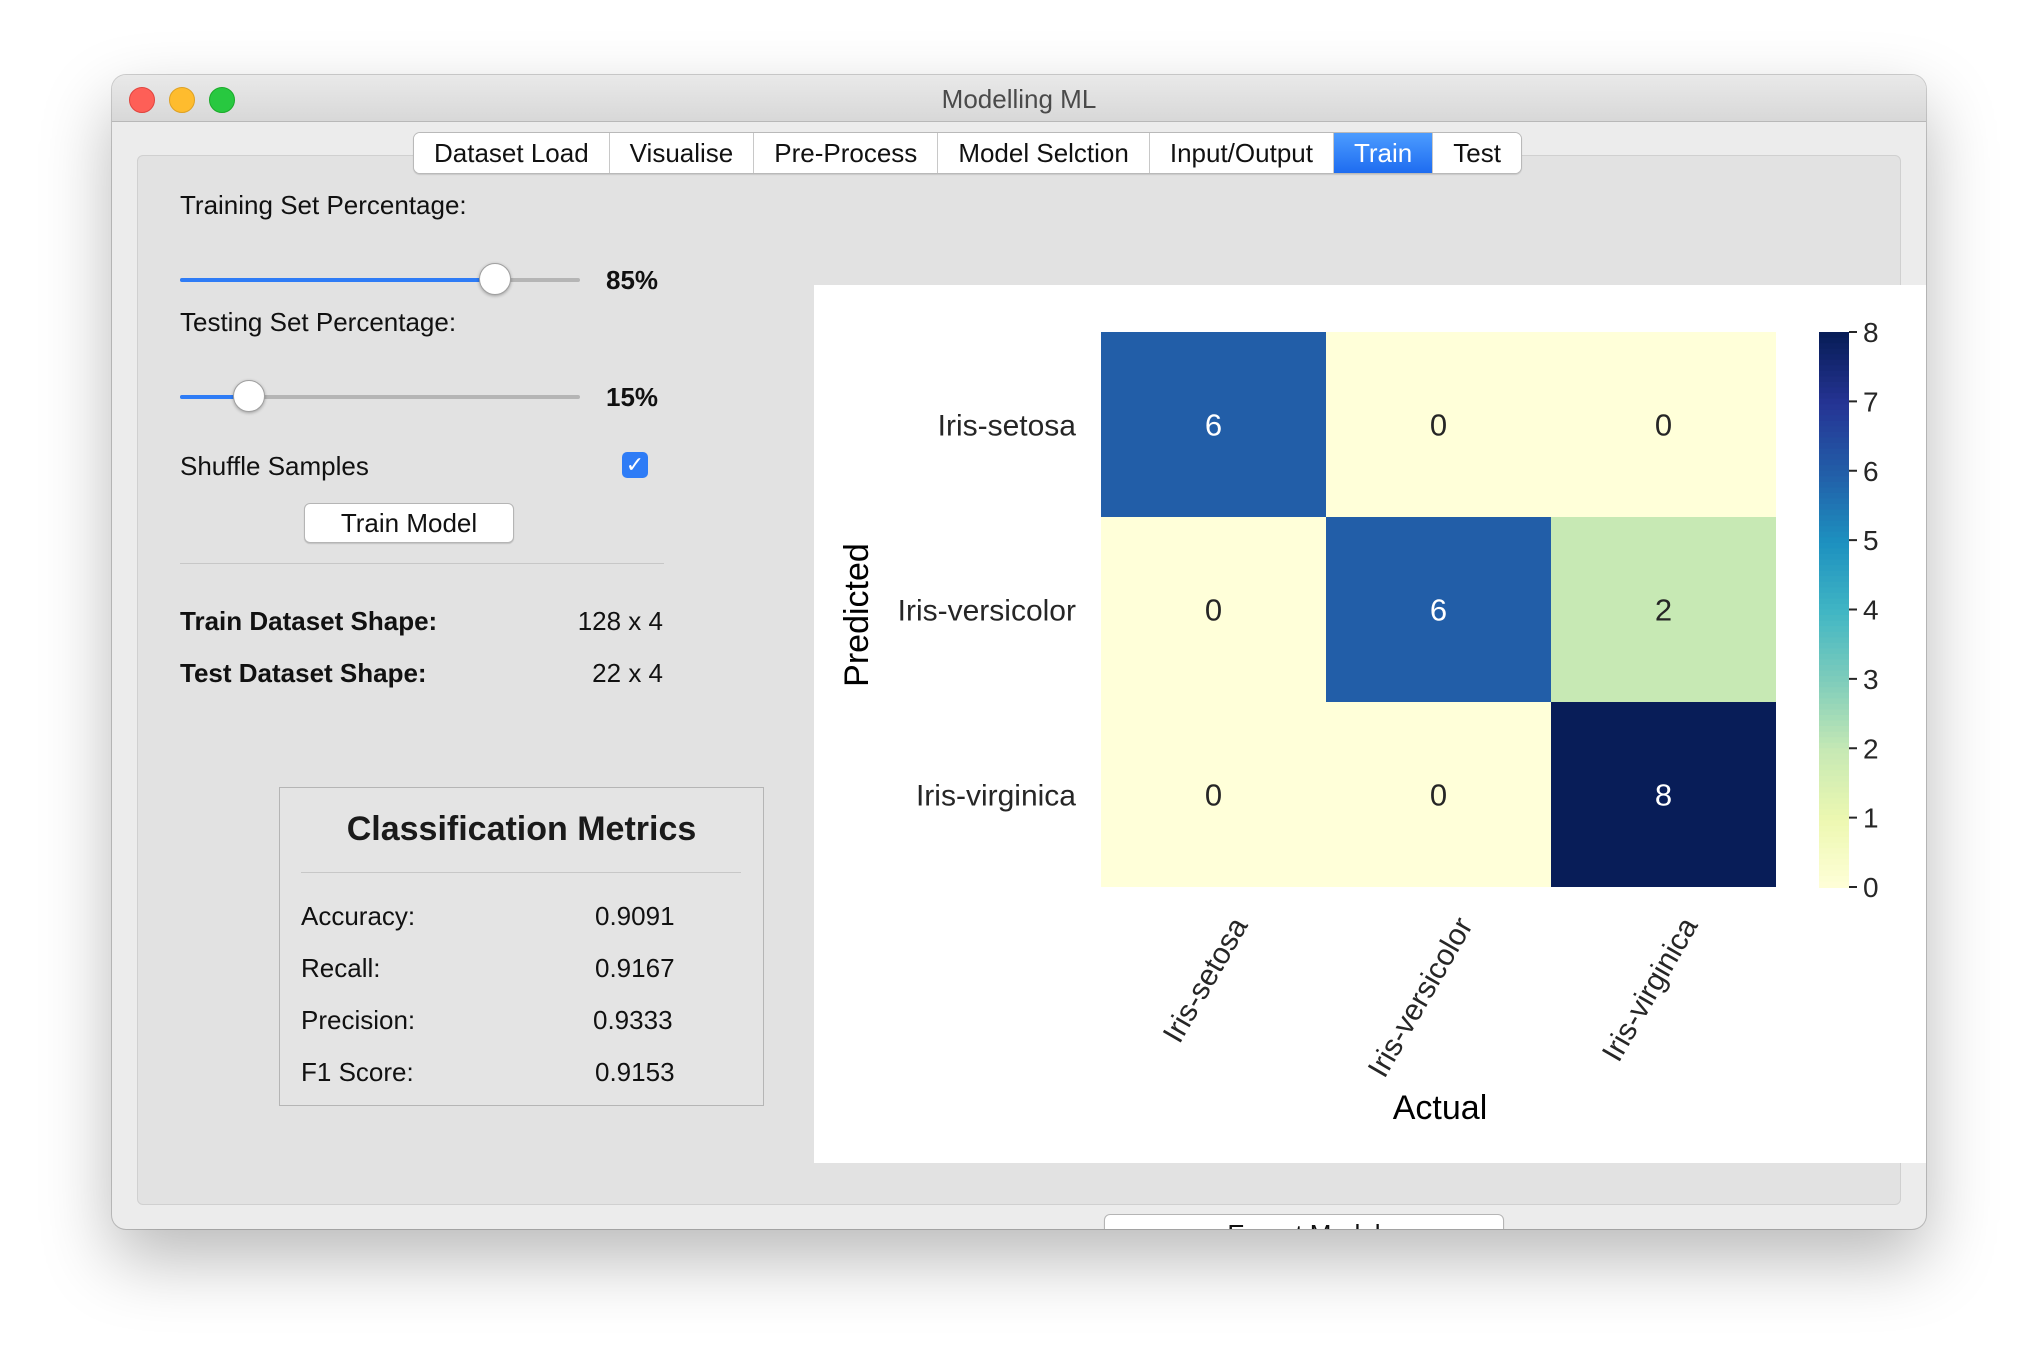 The width and height of the screenshot is (2026, 1370). What do you see at coordinates (635, 968) in the screenshot?
I see `recall-value: 0.9167` at bounding box center [635, 968].